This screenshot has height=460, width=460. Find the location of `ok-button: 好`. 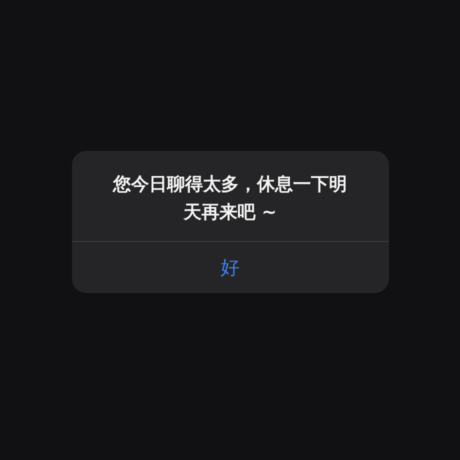

ok-button: 好 is located at coordinates (230, 267).